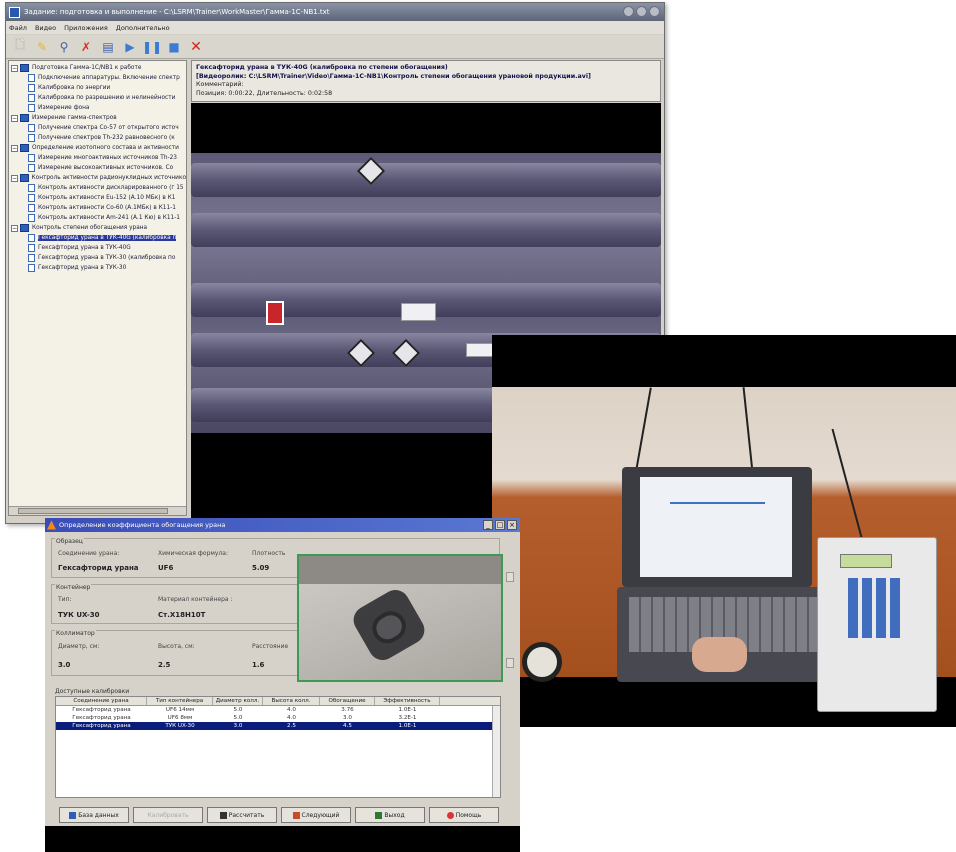 The width and height of the screenshot is (956, 852). I want to click on tree-item: Измерение фона, so click(97, 108).